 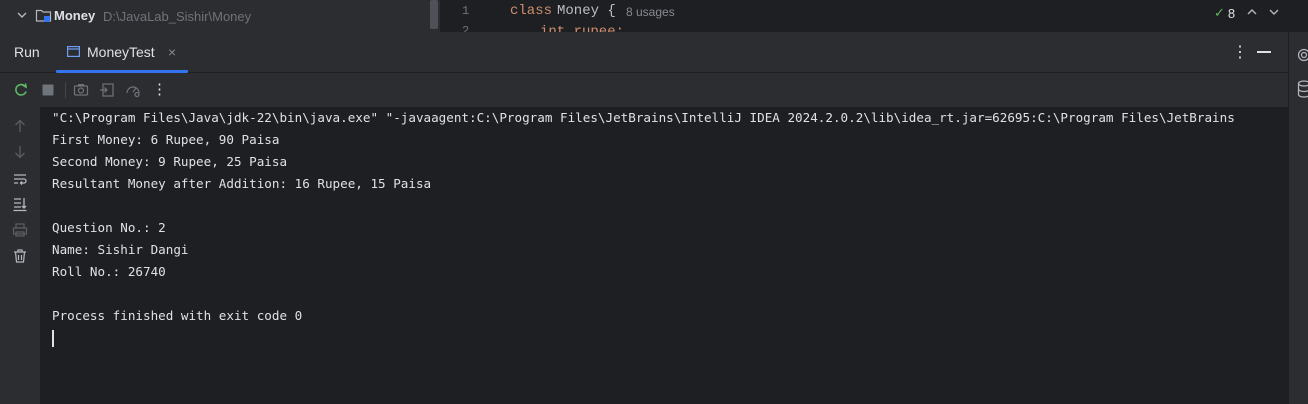 What do you see at coordinates (43, 15) in the screenshot?
I see `module-folder-icon` at bounding box center [43, 15].